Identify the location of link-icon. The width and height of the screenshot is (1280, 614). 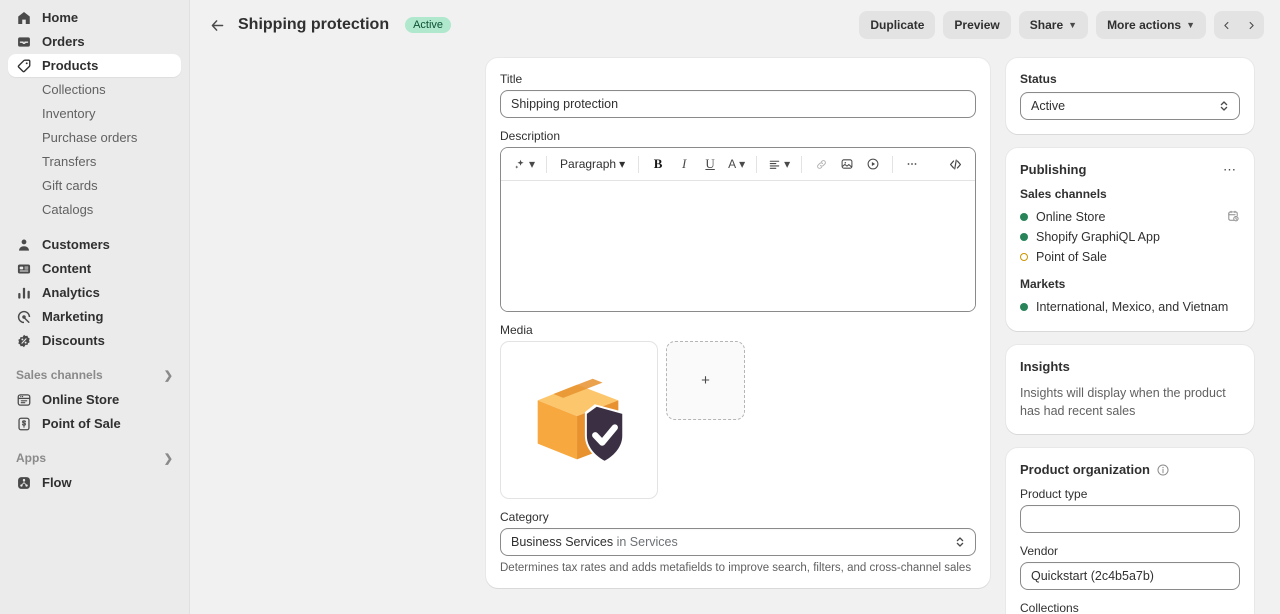
(821, 164).